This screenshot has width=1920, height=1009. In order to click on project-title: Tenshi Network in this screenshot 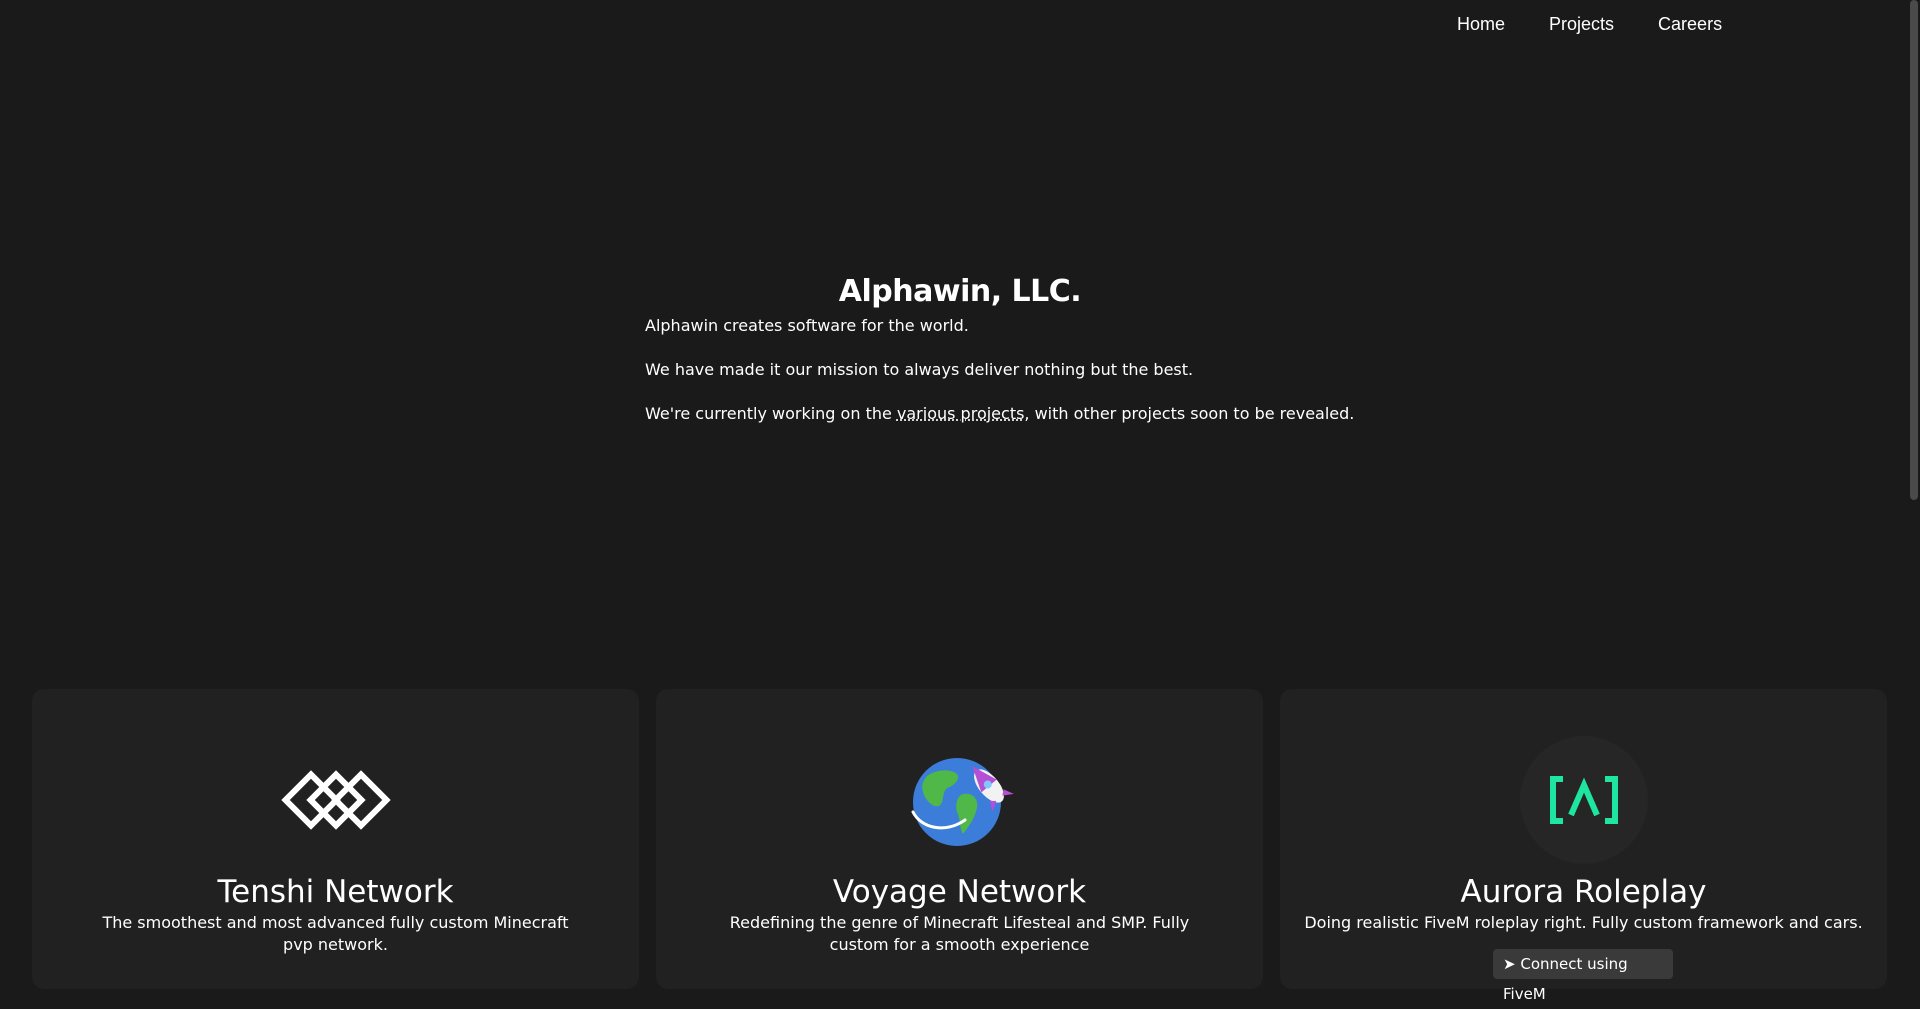, I will do `click(335, 892)`.